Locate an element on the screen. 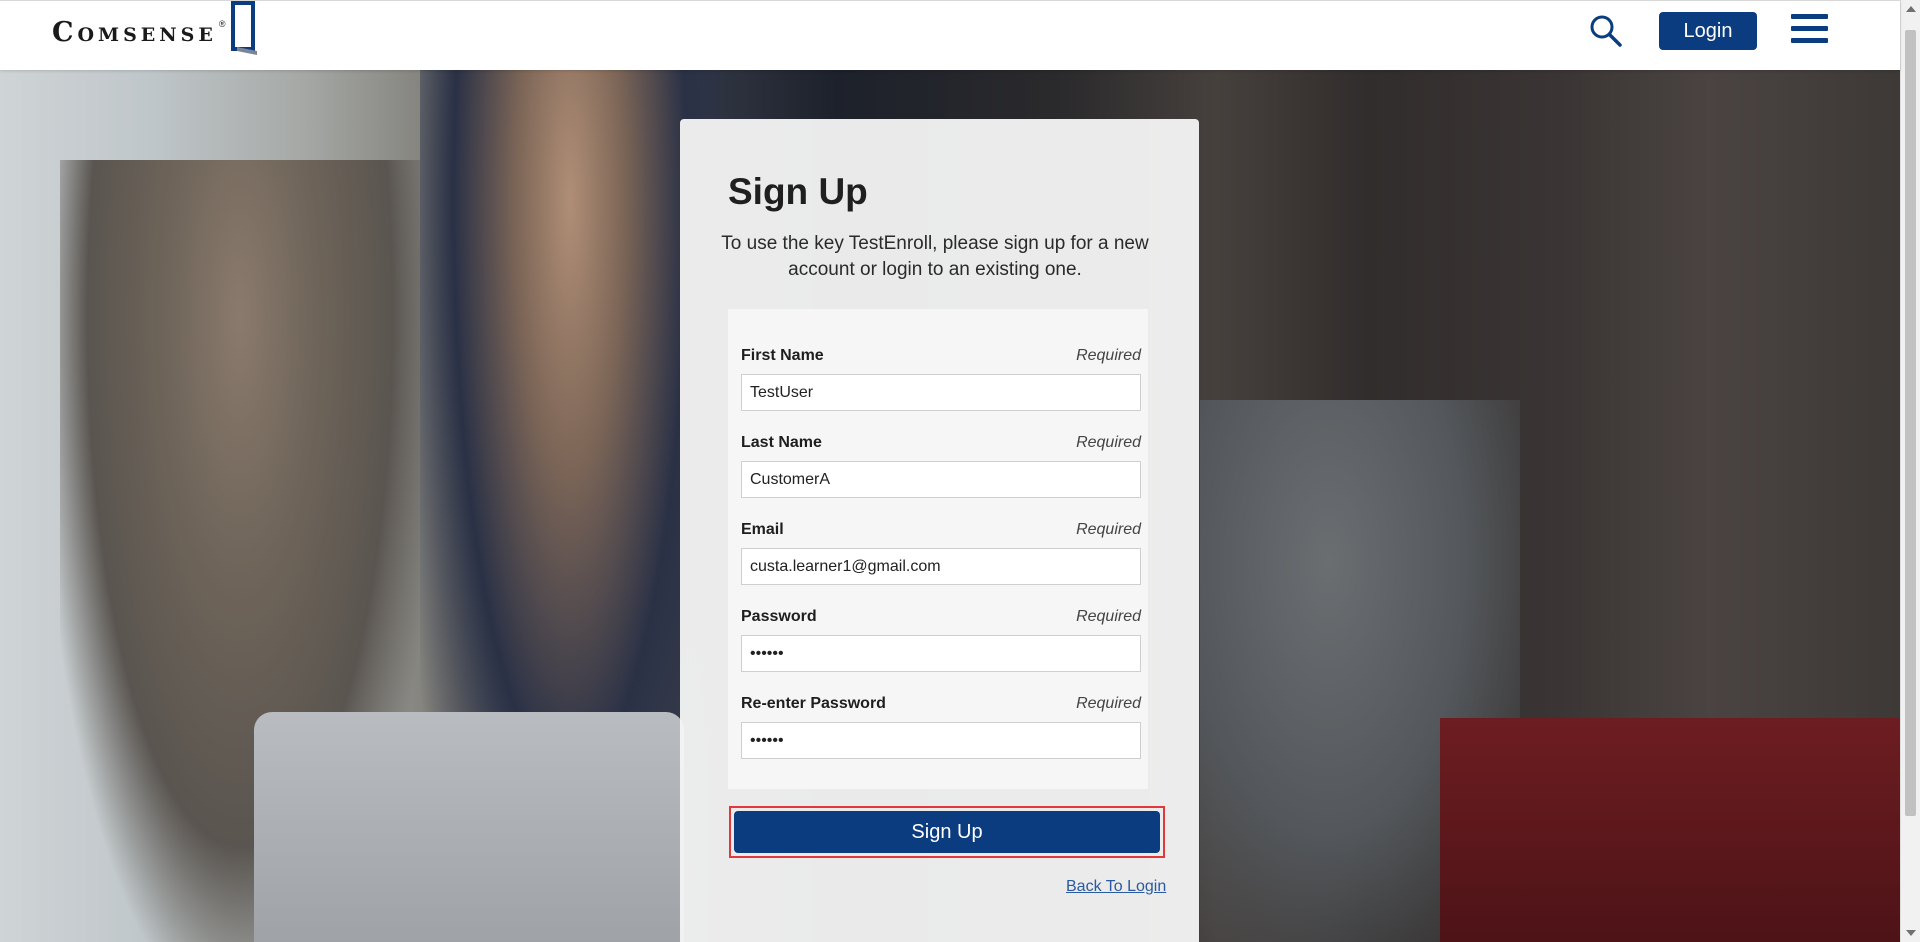  logo-text: Comsense is located at coordinates (134, 32).